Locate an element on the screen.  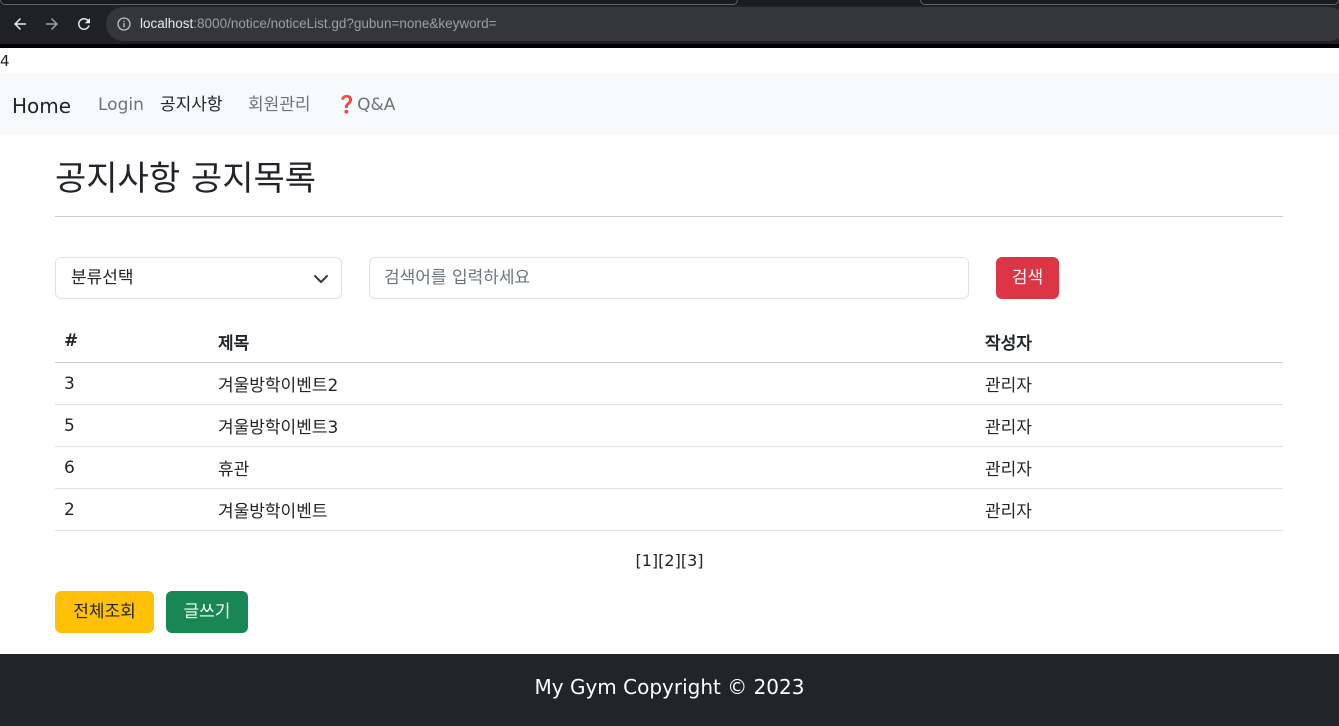
row-number: 6 is located at coordinates (69, 467).